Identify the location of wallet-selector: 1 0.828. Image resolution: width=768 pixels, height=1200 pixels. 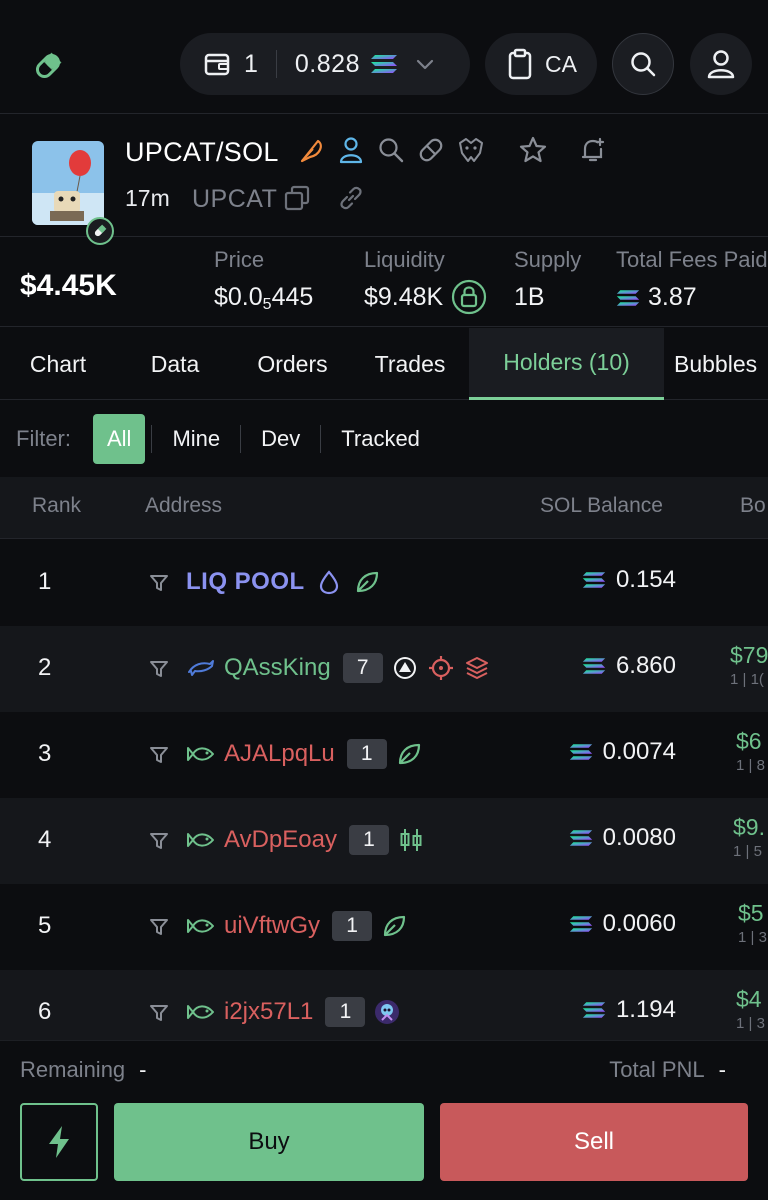
(325, 64).